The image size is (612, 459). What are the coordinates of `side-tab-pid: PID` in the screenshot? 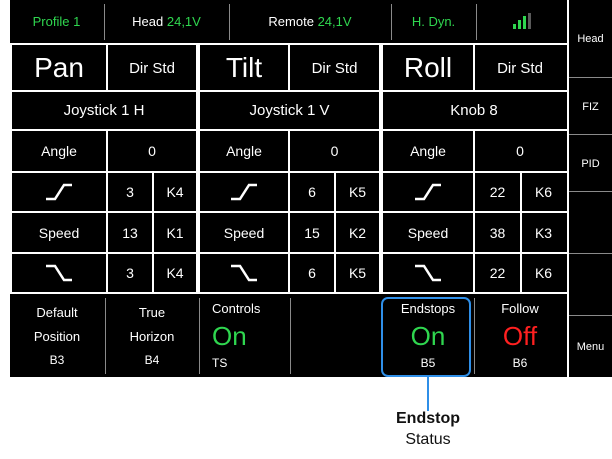 It's located at (590, 163).